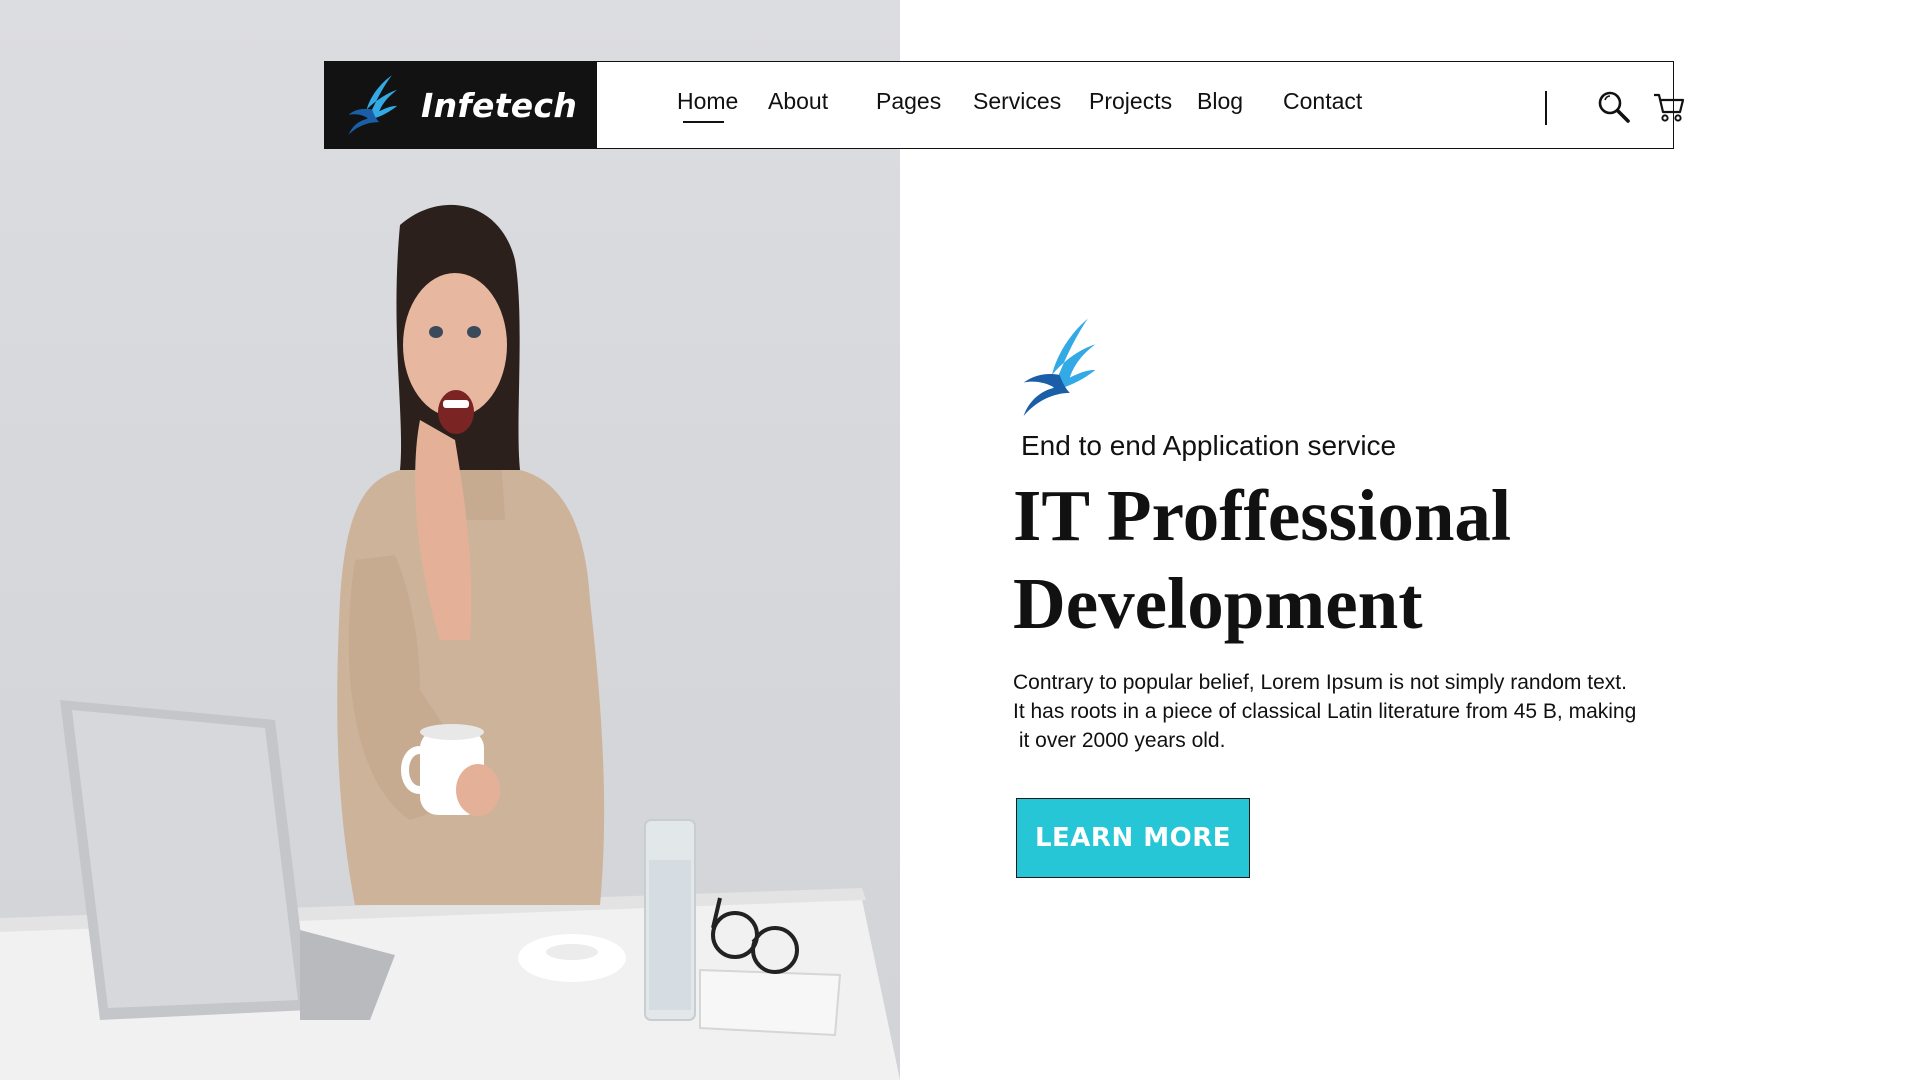 This screenshot has width=1920, height=1080. Describe the element at coordinates (1546, 108) in the screenshot. I see `nav-divider` at that location.